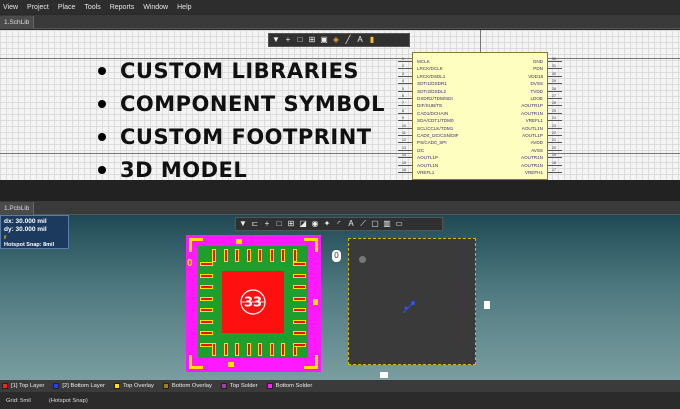 The width and height of the screenshot is (680, 409). What do you see at coordinates (372, 40) in the screenshot?
I see `pin-icon: ▮` at bounding box center [372, 40].